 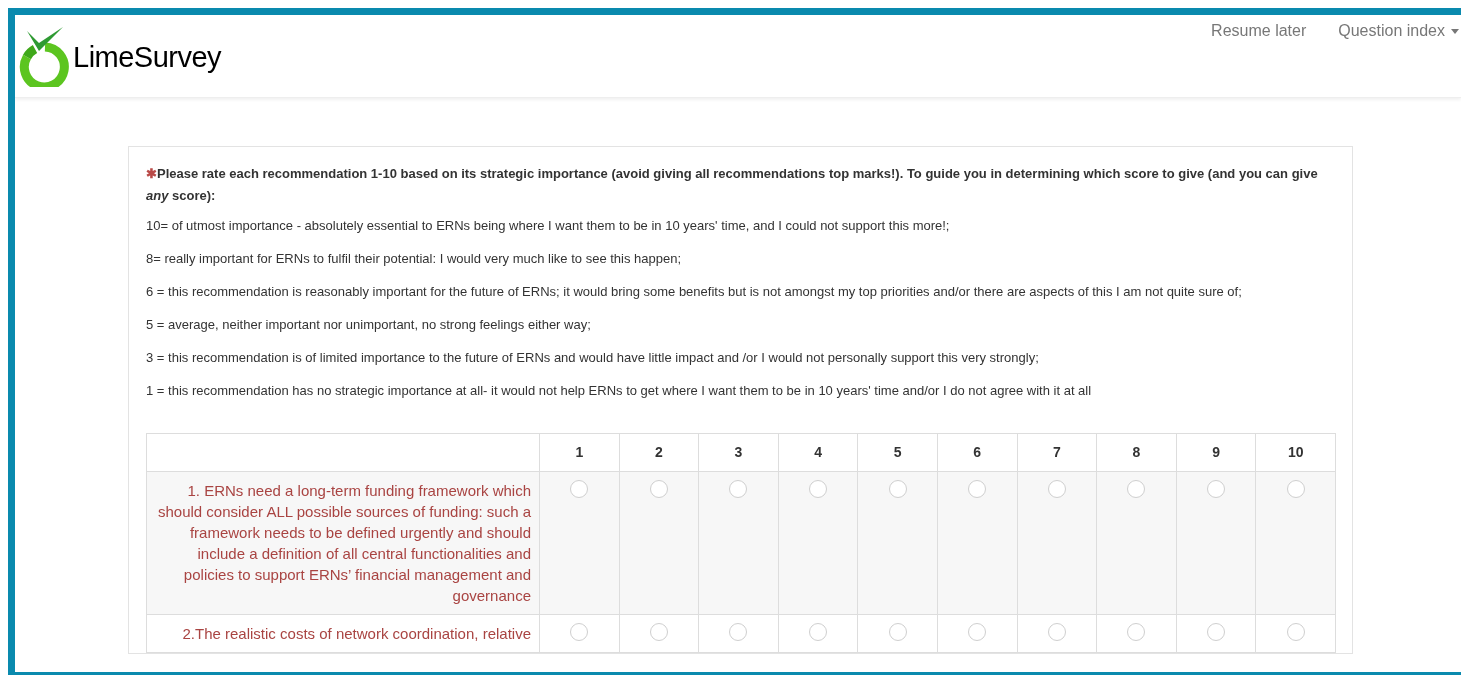 I want to click on column-header: 1, so click(x=579, y=452).